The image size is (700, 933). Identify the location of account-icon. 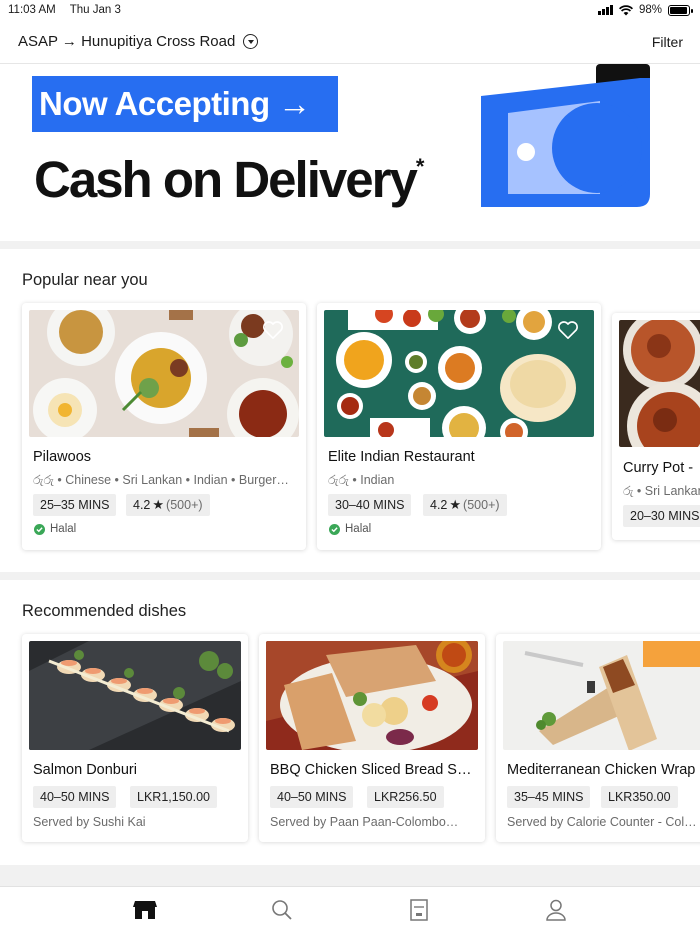
(555, 910).